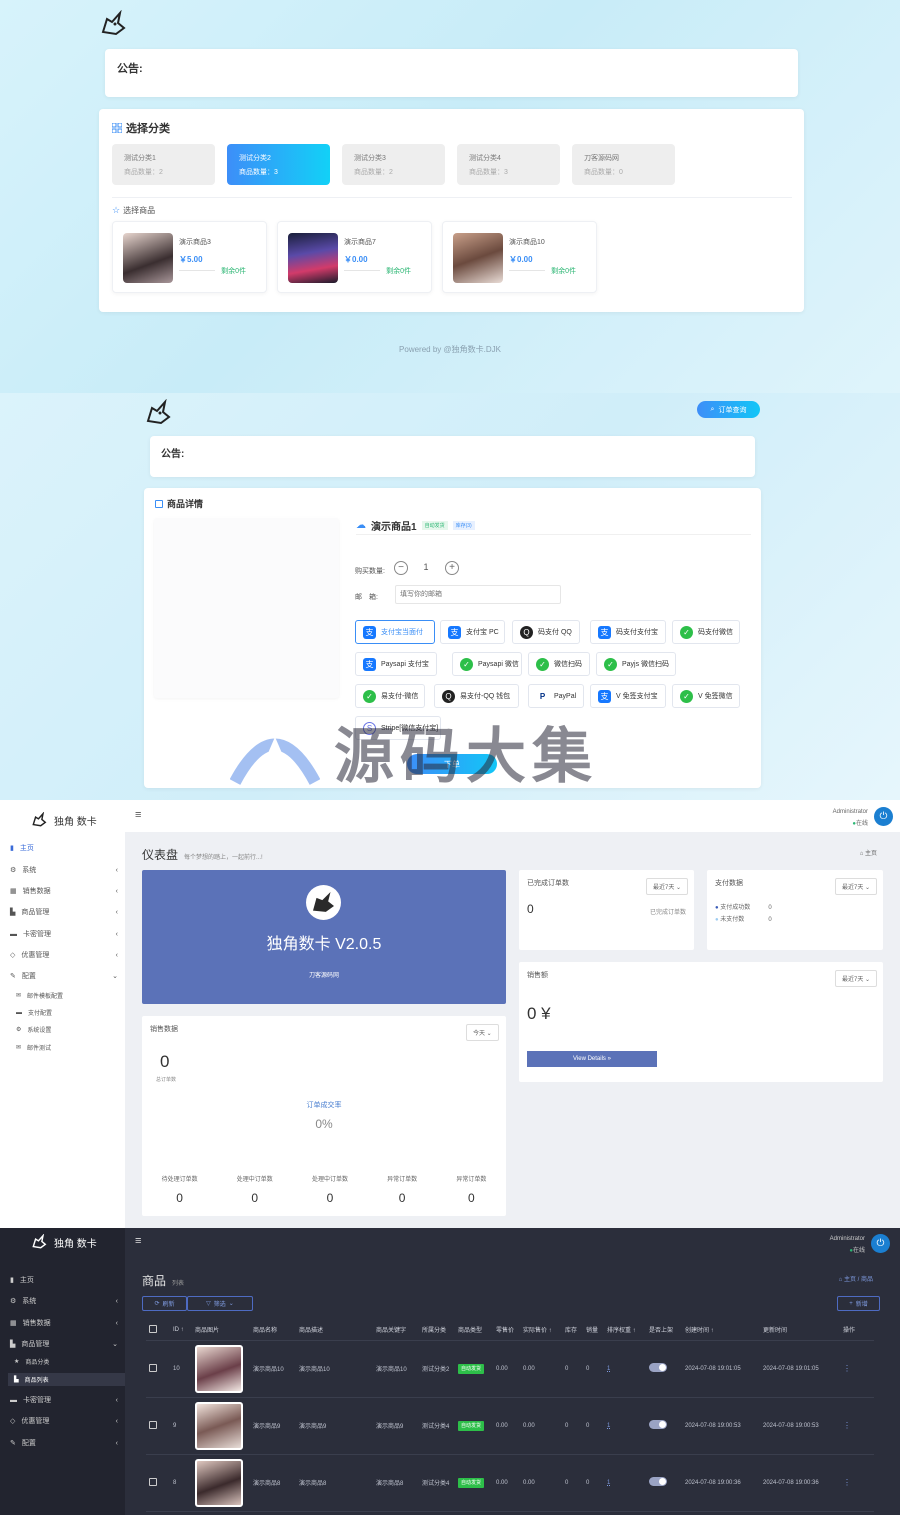 The width and height of the screenshot is (900, 1515). What do you see at coordinates (452, 456) in the screenshot?
I see `announcement-card: 公告:` at bounding box center [452, 456].